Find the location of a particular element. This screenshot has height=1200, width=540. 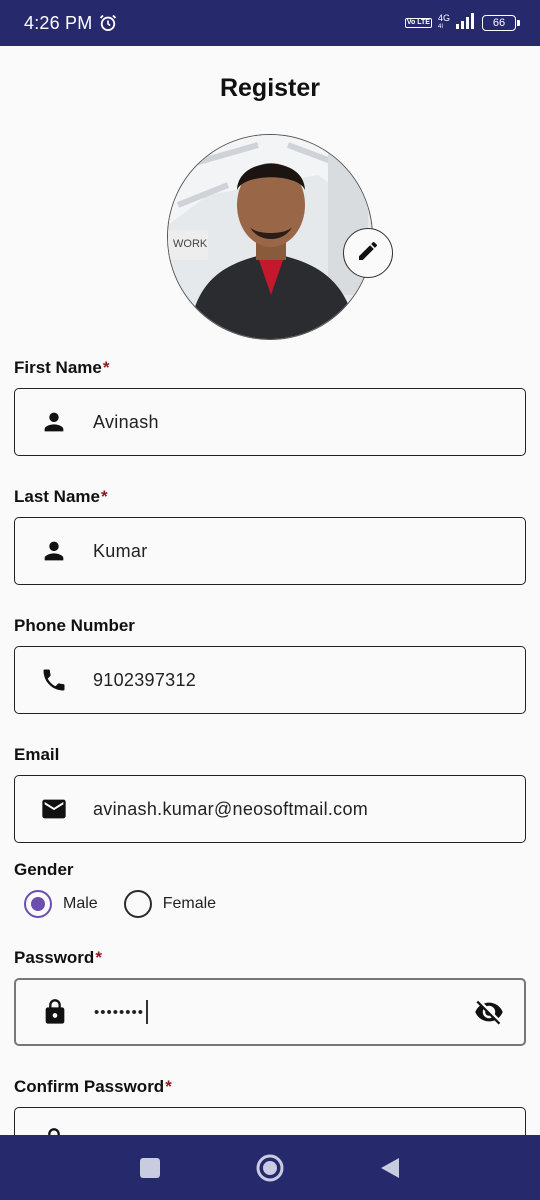

gender-female-label: Female is located at coordinates (189, 903).